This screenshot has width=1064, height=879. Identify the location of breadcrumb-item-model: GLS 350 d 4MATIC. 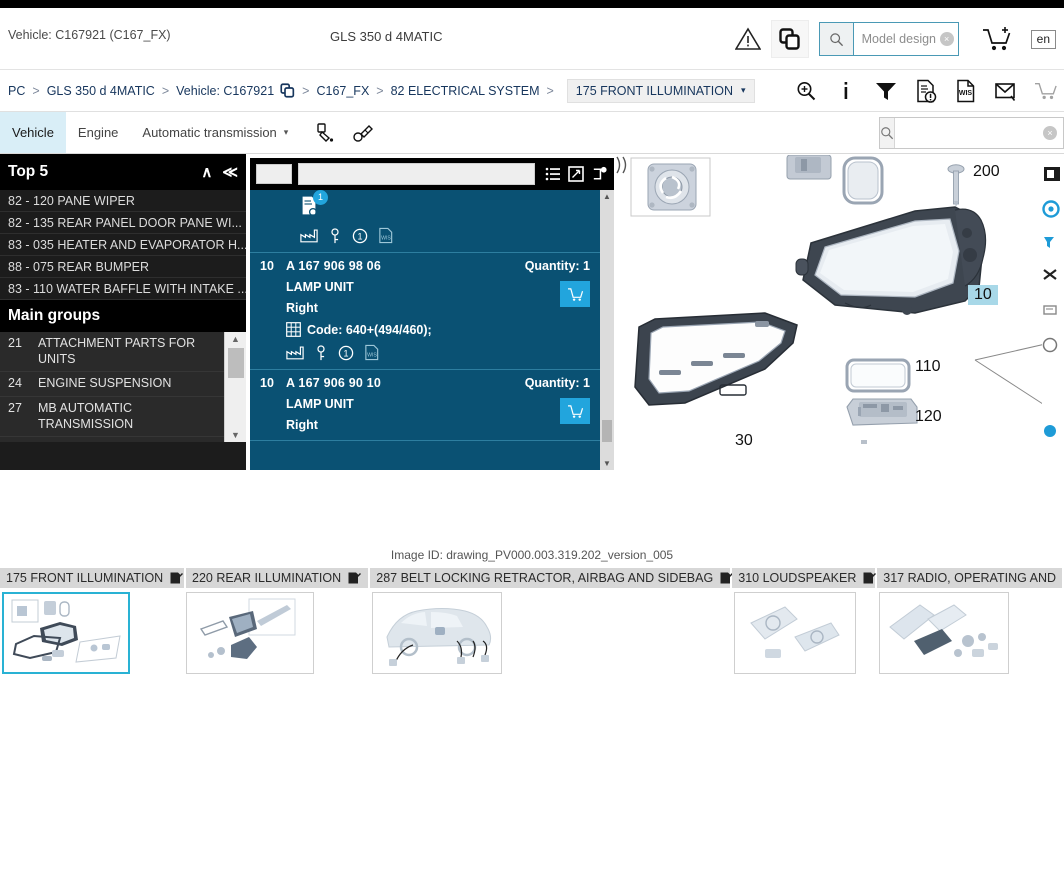
(101, 91).